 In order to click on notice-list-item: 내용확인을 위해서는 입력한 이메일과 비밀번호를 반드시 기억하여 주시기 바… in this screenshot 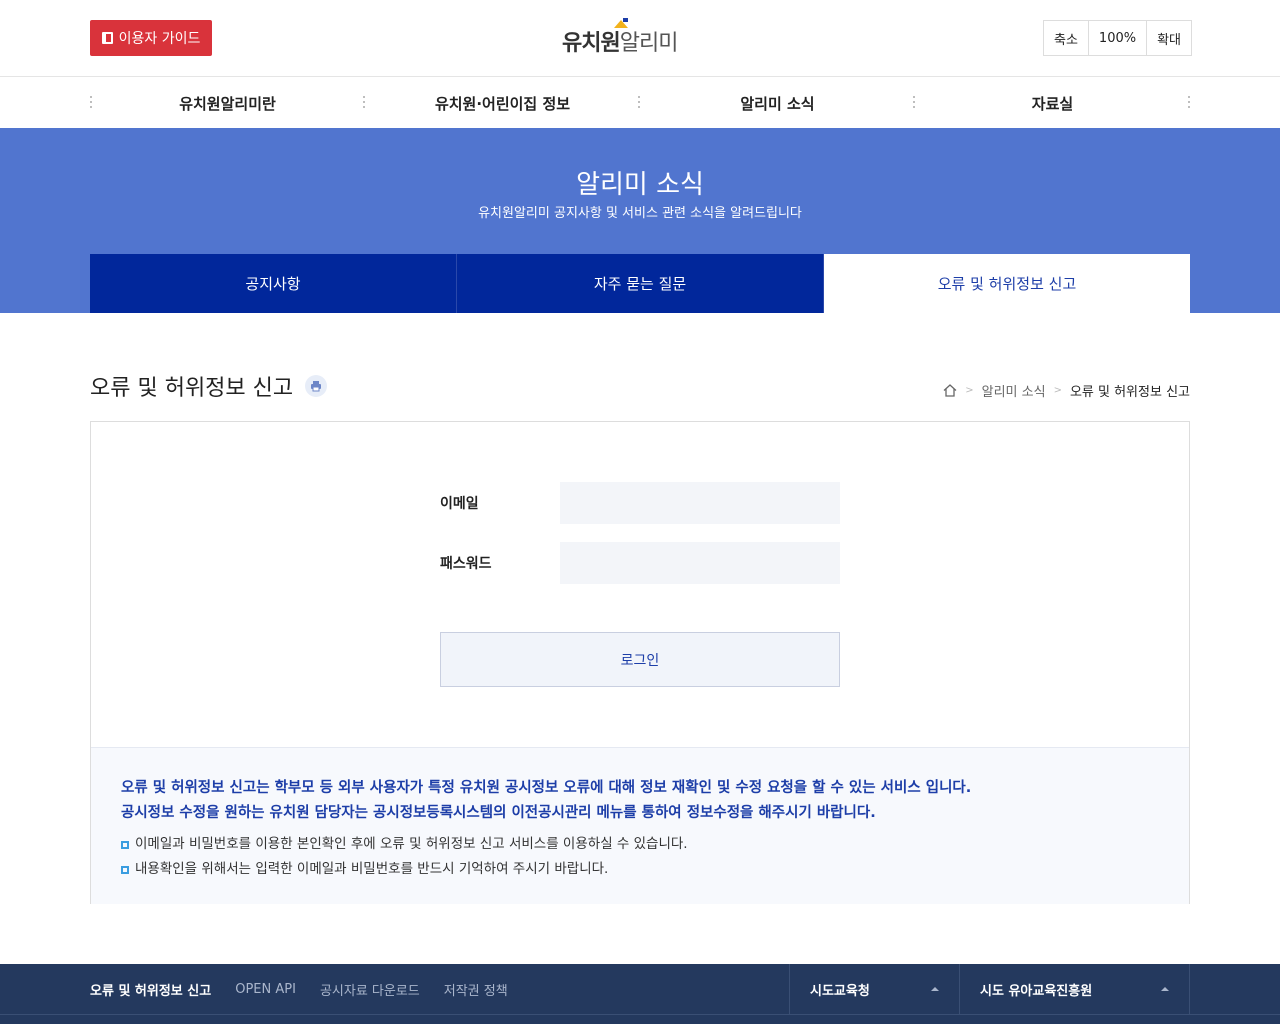, I will do `click(640, 869)`.